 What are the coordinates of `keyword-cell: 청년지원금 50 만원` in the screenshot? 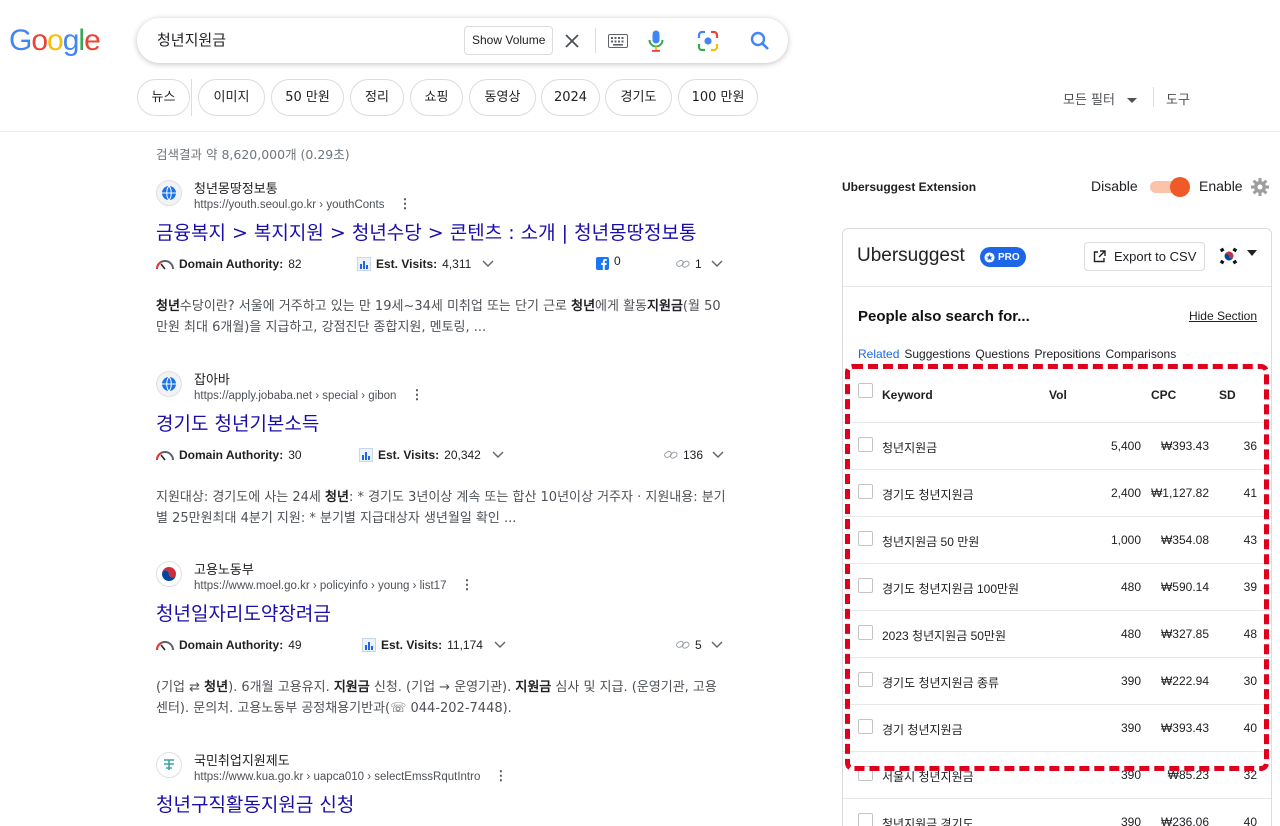 It's located at (930, 541).